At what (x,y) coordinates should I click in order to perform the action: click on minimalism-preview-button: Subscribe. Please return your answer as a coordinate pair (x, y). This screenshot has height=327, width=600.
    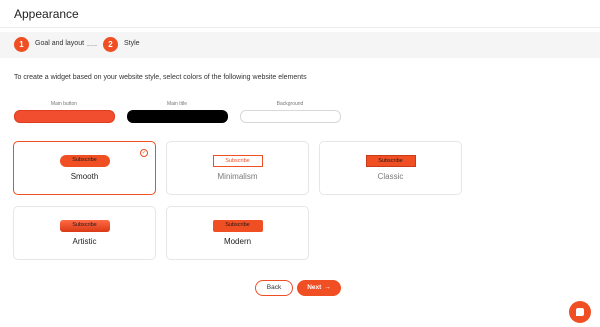
    Looking at the image, I should click on (237, 161).